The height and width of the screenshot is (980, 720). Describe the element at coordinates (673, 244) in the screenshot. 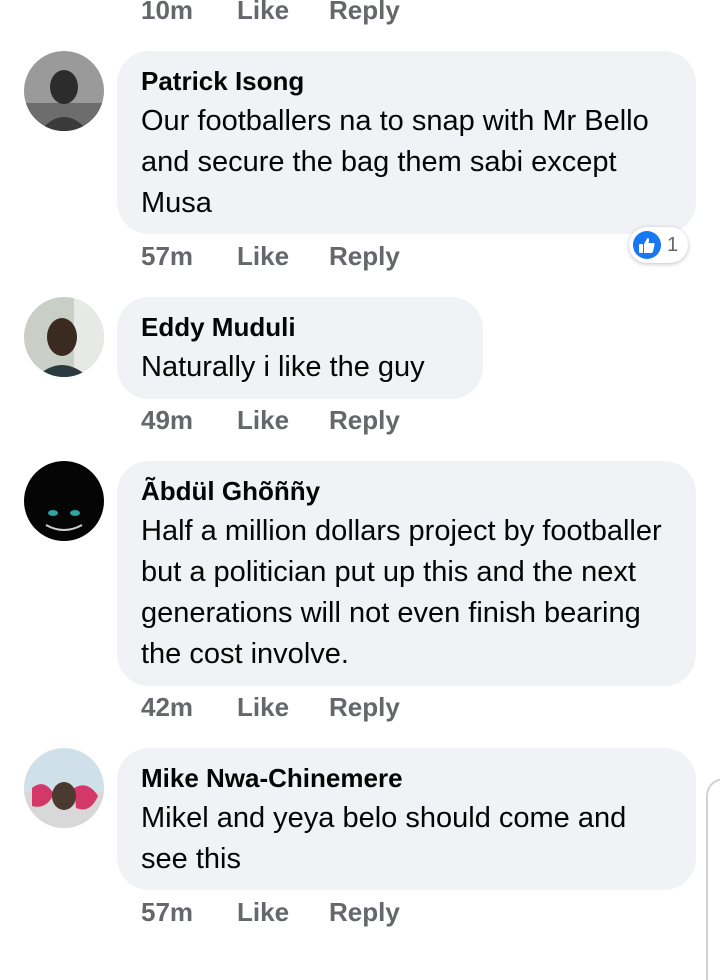

I see `reaction-count: 1` at that location.